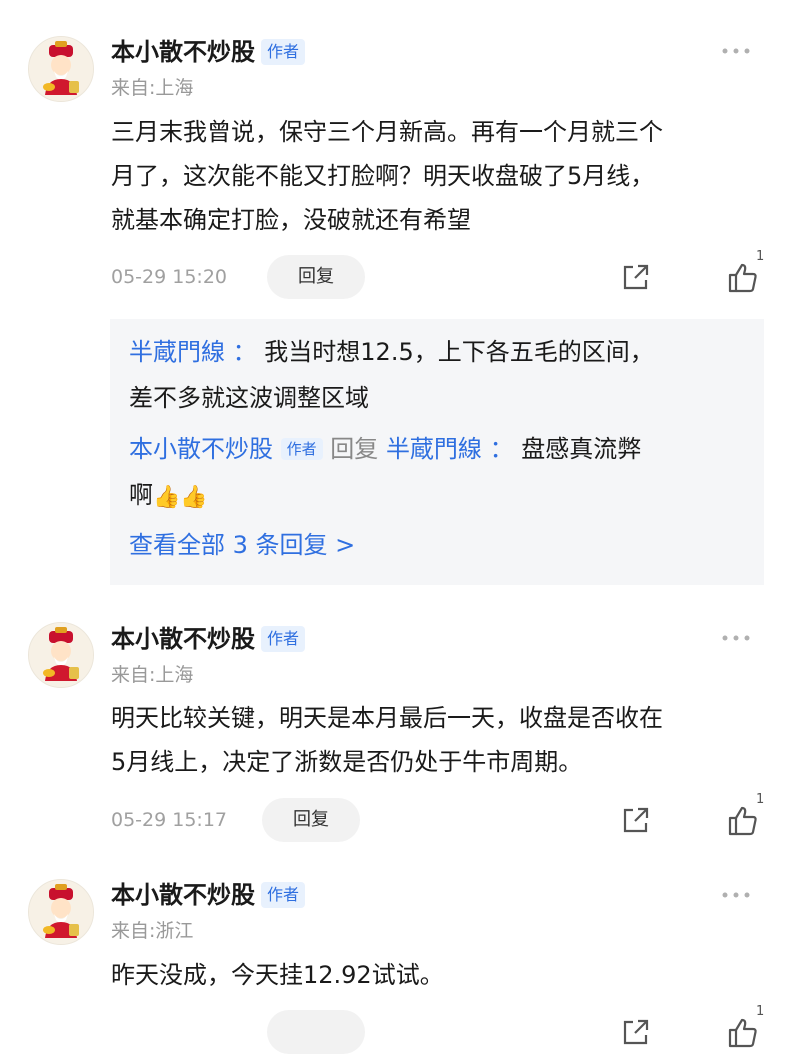  I want to click on location: 来自:浙江, so click(152, 931).